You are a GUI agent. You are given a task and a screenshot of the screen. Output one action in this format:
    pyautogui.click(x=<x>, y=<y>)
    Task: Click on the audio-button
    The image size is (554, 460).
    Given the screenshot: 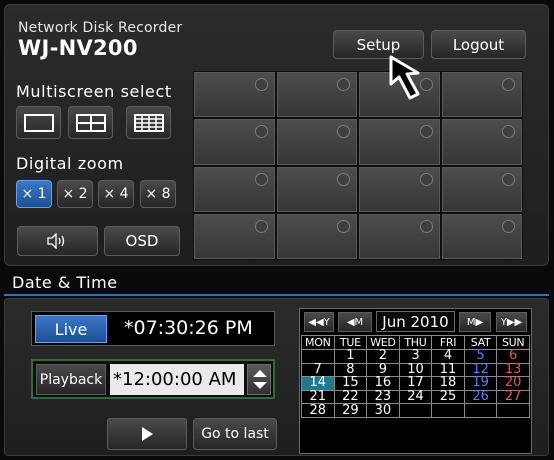 What is the action you would take?
    pyautogui.click(x=57, y=241)
    